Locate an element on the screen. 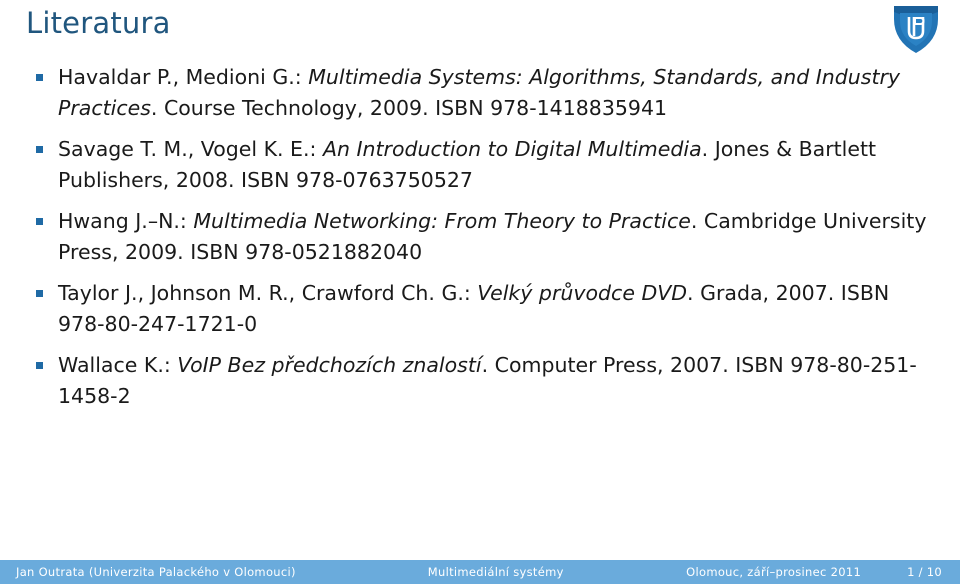 The width and height of the screenshot is (960, 584). footer-subject: Multimediální systémy is located at coordinates (495, 572).